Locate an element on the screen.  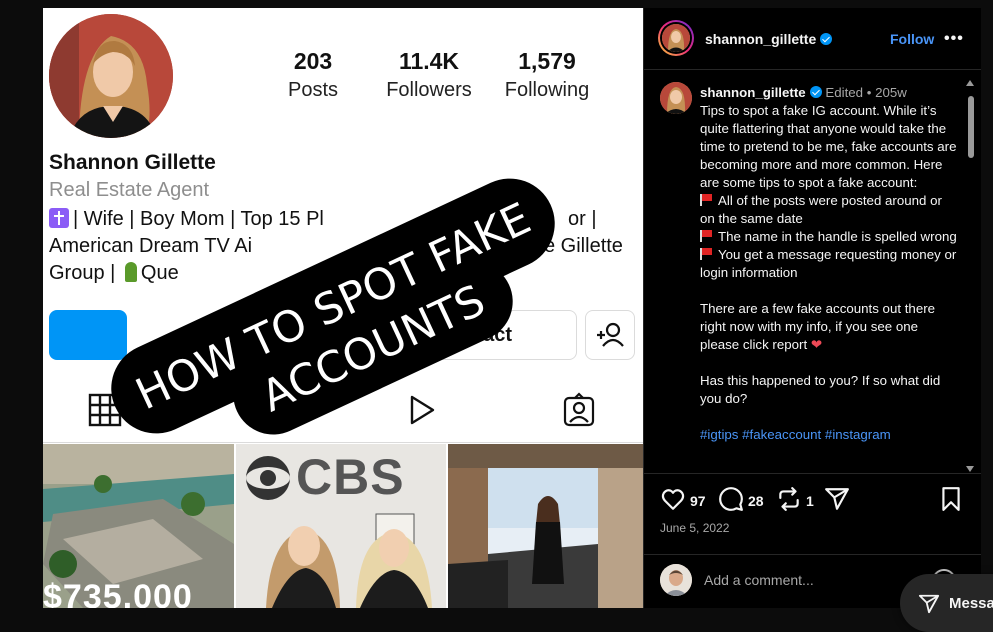
post-actions: 97 28 1 June 5, 2022 is located at coordinates (812, 513).